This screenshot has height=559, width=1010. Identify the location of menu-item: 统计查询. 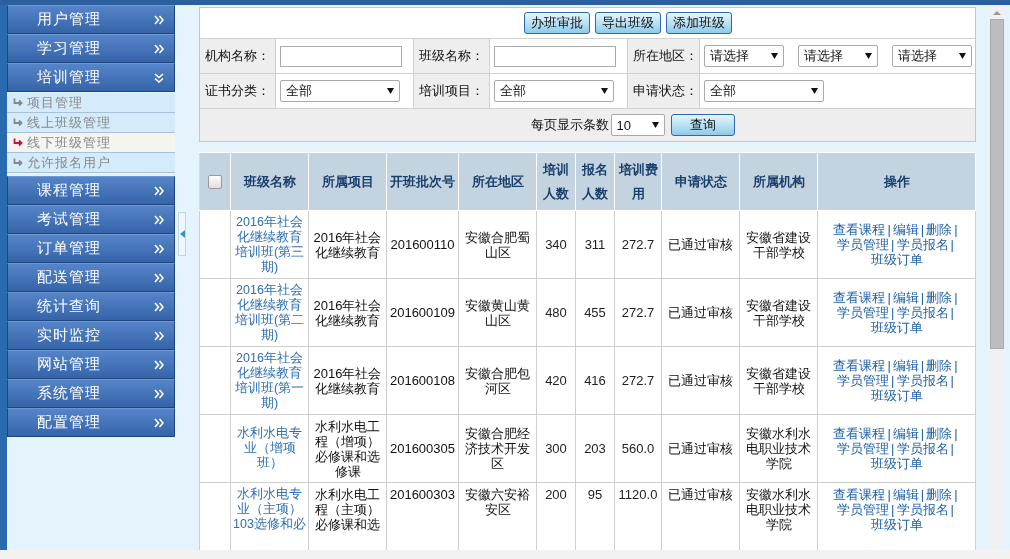
(91, 306).